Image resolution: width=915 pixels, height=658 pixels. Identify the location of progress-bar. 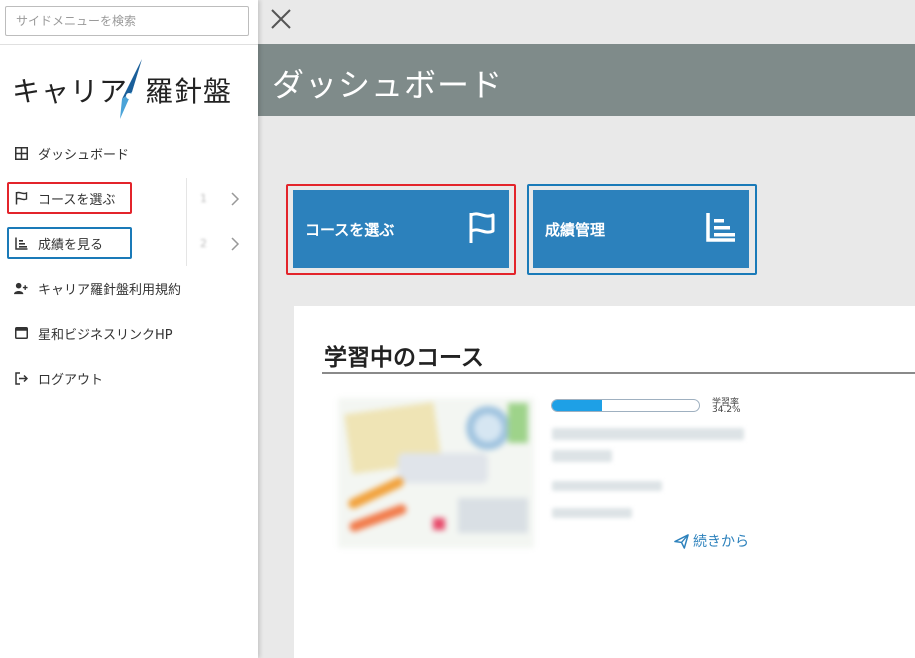
(625, 405).